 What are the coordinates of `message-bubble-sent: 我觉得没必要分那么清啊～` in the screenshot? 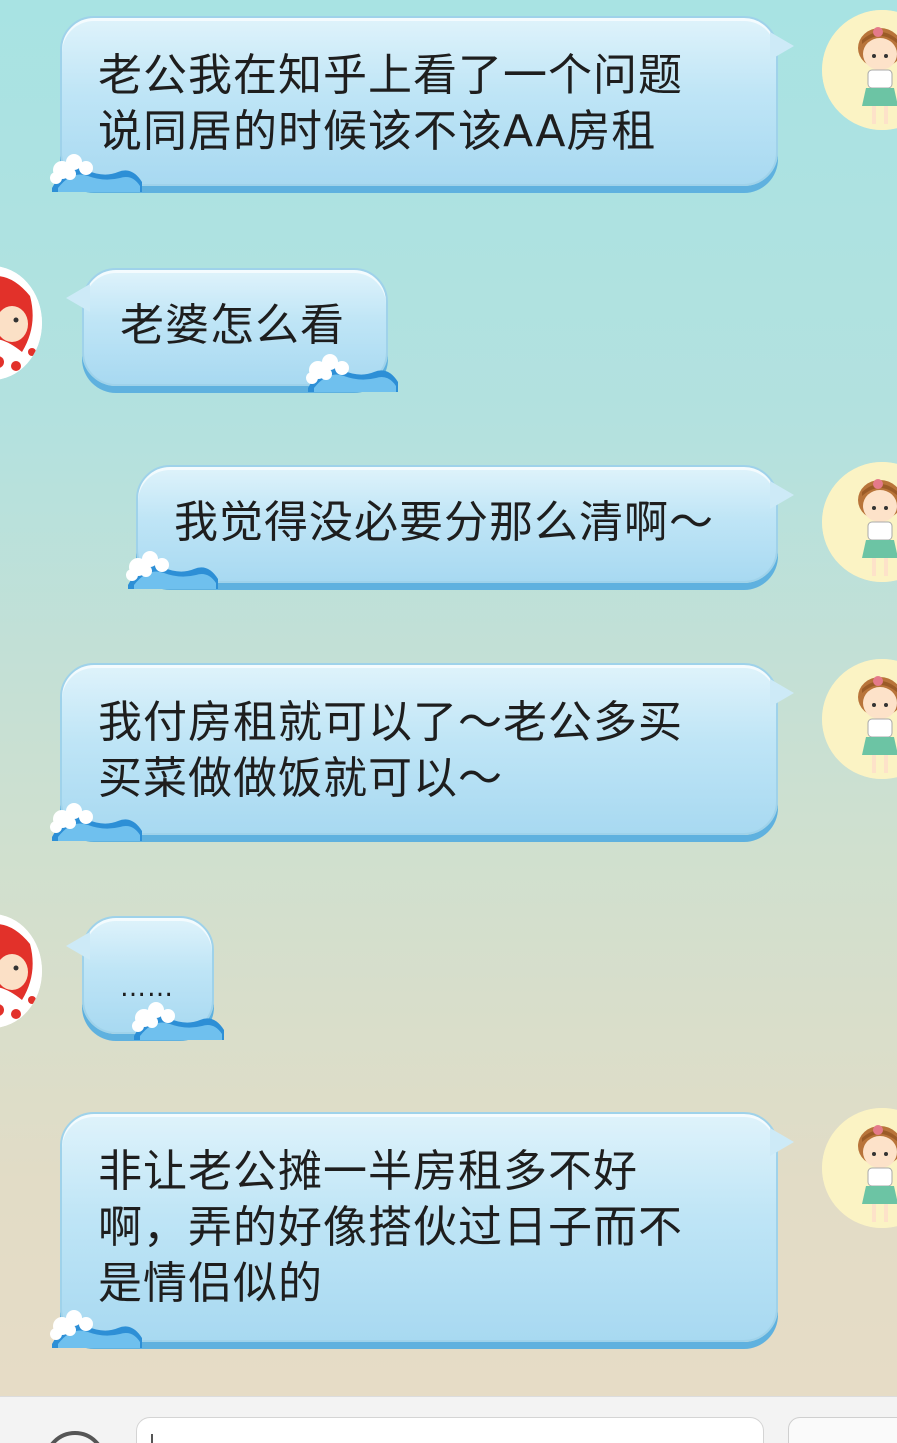 It's located at (465, 524).